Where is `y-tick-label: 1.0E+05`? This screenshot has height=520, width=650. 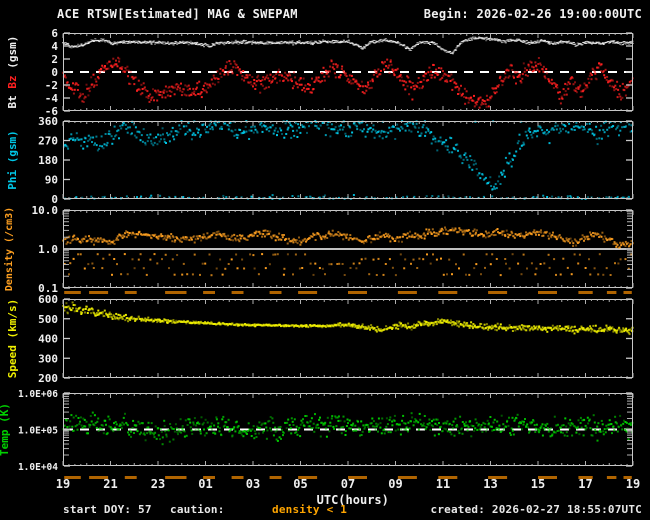 y-tick-label: 1.0E+05 is located at coordinates (38, 431).